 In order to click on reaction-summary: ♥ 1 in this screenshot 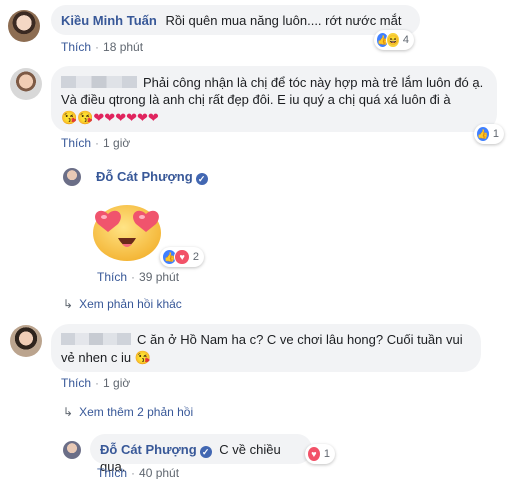, I will do `click(320, 454)`.